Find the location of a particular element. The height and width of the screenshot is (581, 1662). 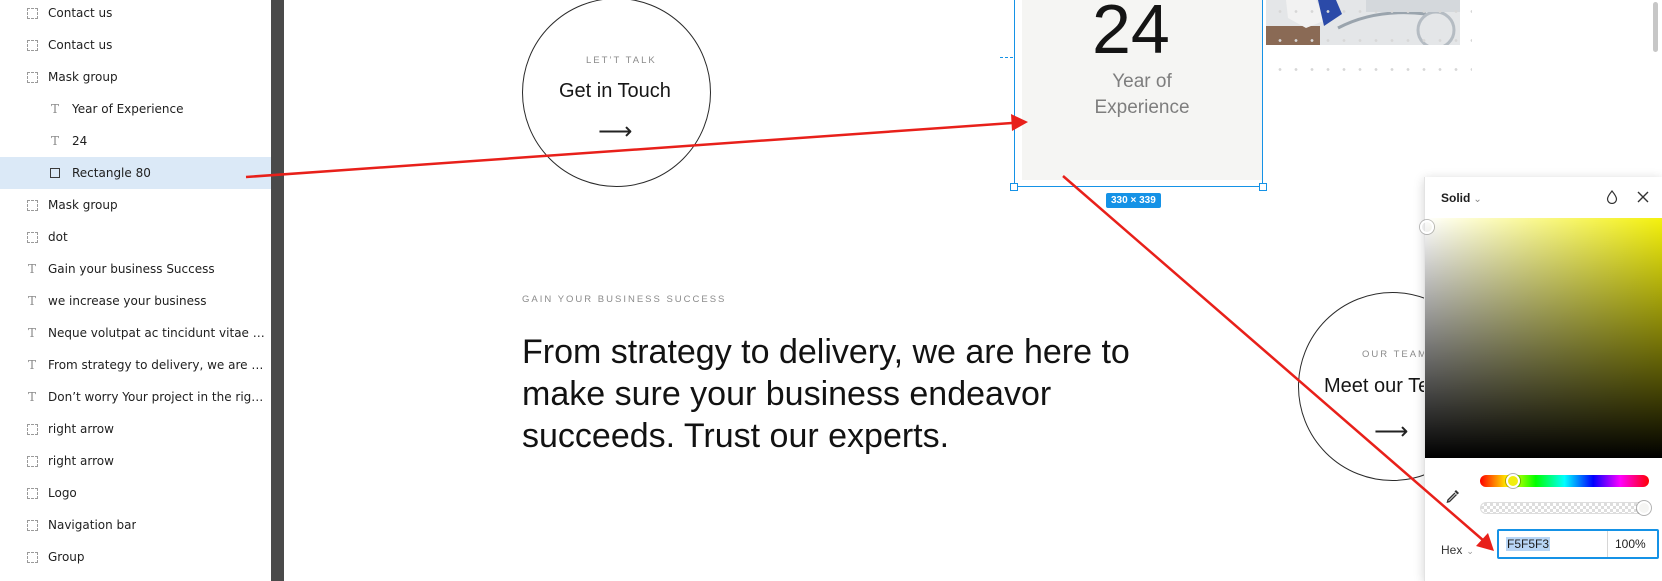

contact-eyebrow: LET’T TALK is located at coordinates (621, 60).